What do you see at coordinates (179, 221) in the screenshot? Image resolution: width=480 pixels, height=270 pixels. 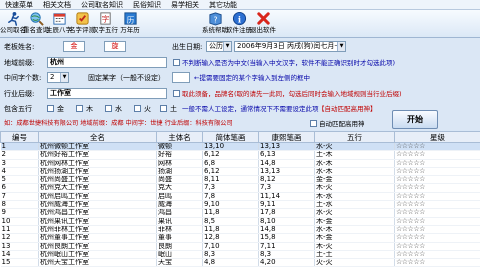 I see `cell-main-name: 果讯` at bounding box center [179, 221].